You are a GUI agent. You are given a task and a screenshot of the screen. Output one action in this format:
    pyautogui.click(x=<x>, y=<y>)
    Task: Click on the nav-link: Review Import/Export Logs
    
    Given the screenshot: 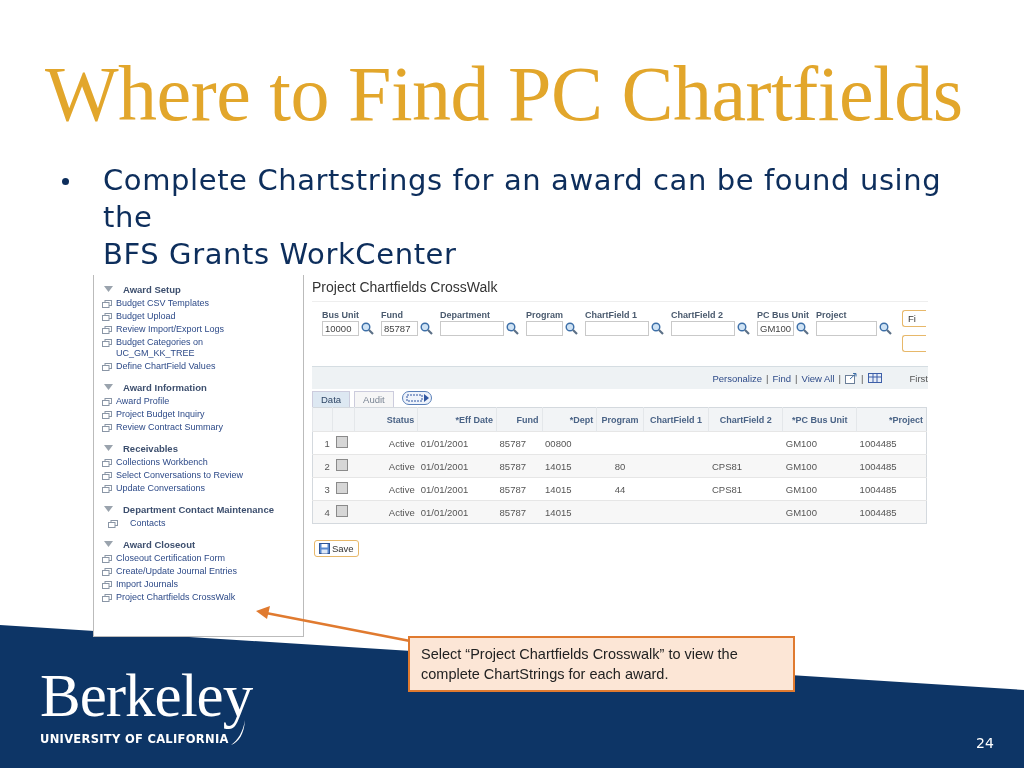 What is the action you would take?
    pyautogui.click(x=191, y=329)
    